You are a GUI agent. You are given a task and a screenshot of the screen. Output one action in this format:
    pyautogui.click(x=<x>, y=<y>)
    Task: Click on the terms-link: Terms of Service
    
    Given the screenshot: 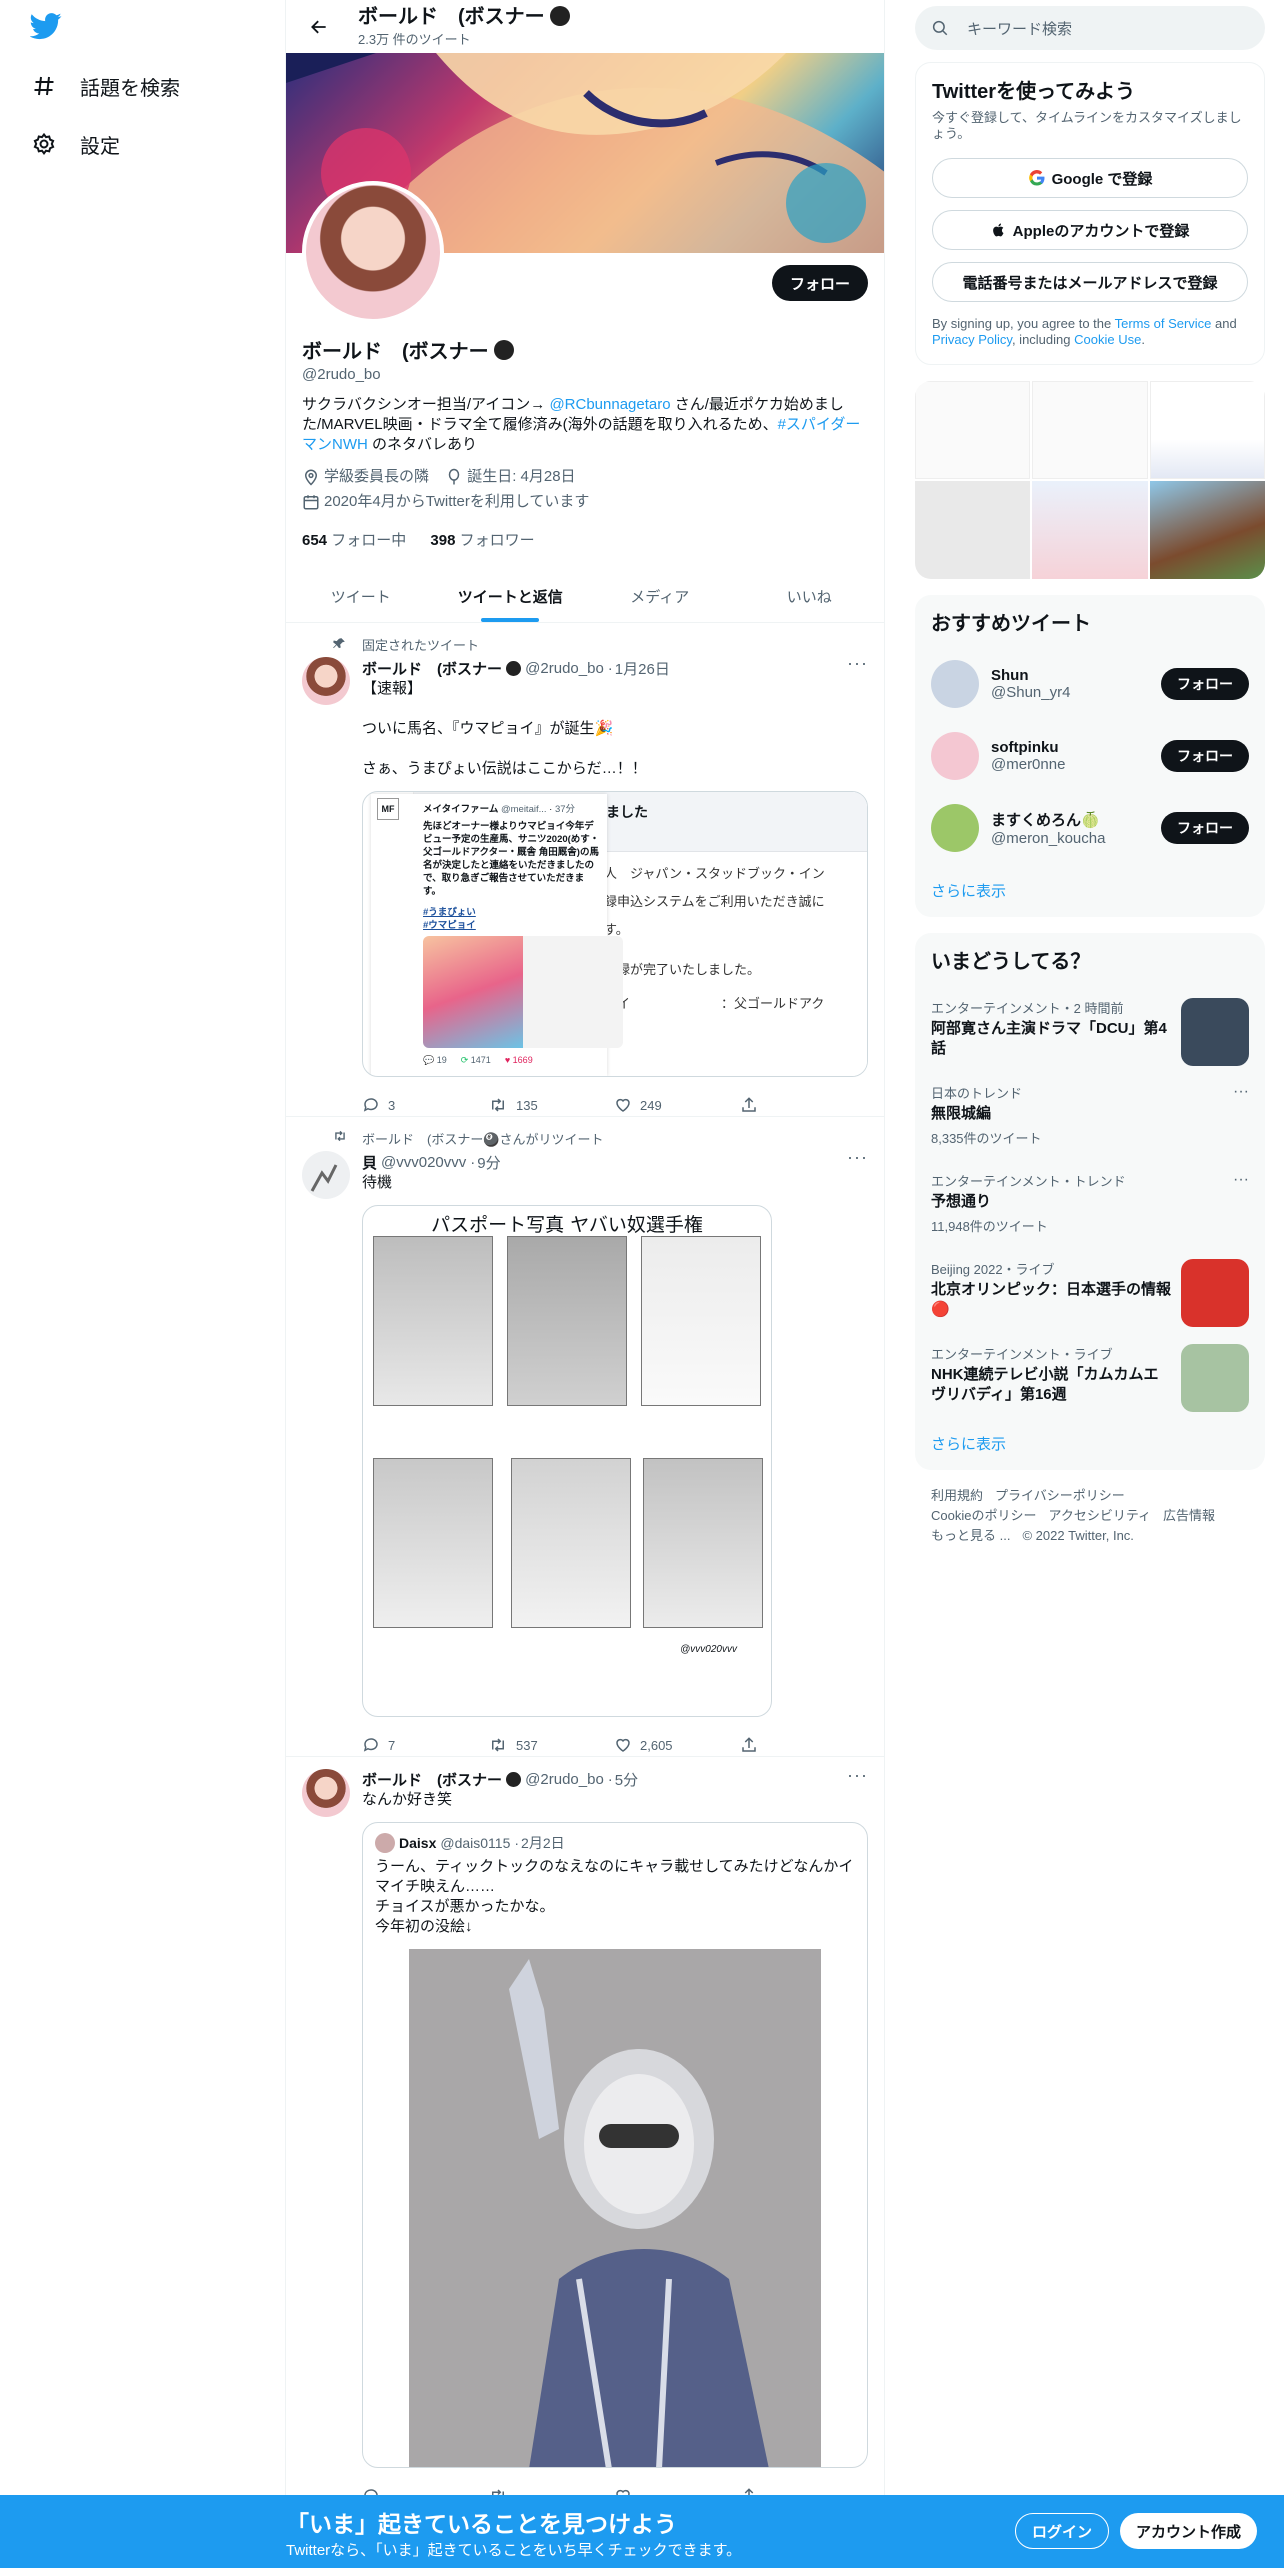 What is the action you would take?
    pyautogui.click(x=1163, y=323)
    